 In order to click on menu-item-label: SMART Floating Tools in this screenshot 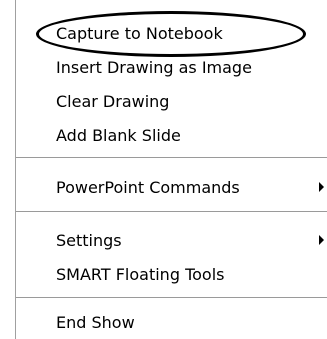, I will do `click(140, 274)`.